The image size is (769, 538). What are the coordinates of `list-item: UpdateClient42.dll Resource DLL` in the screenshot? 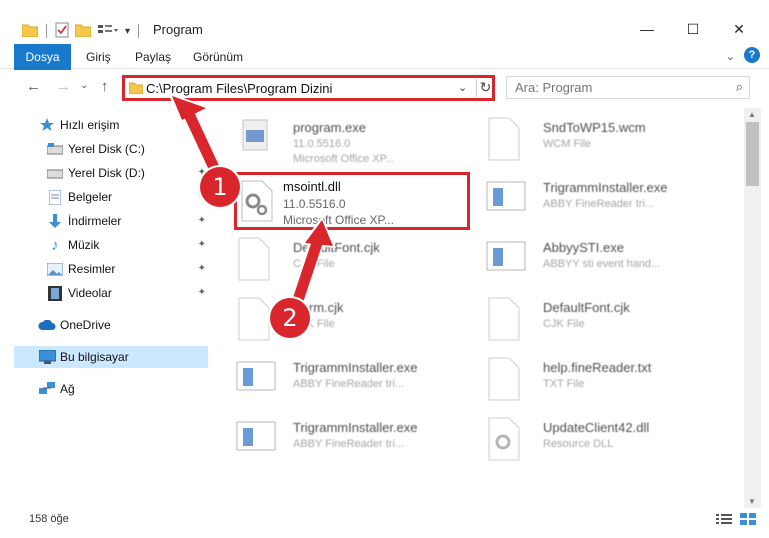 It's located at (595, 440).